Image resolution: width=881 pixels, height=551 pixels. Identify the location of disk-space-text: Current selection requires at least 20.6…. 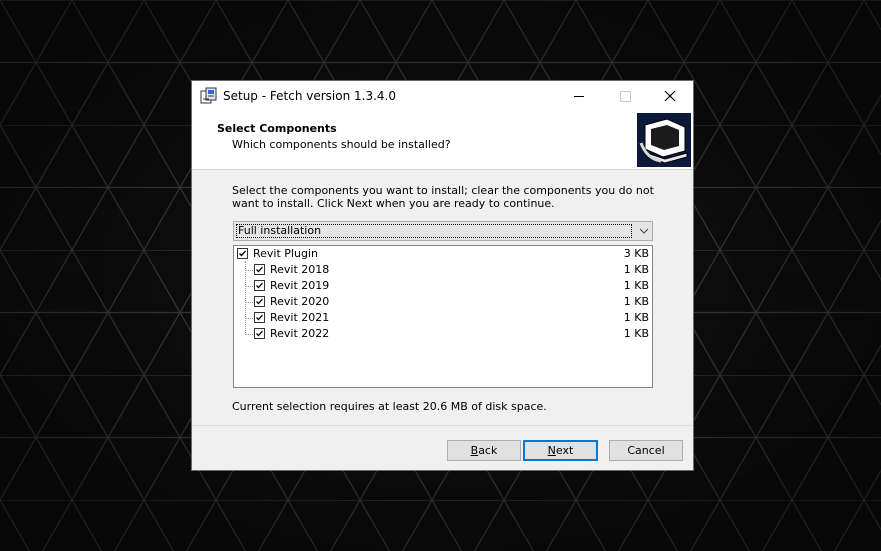
(389, 406).